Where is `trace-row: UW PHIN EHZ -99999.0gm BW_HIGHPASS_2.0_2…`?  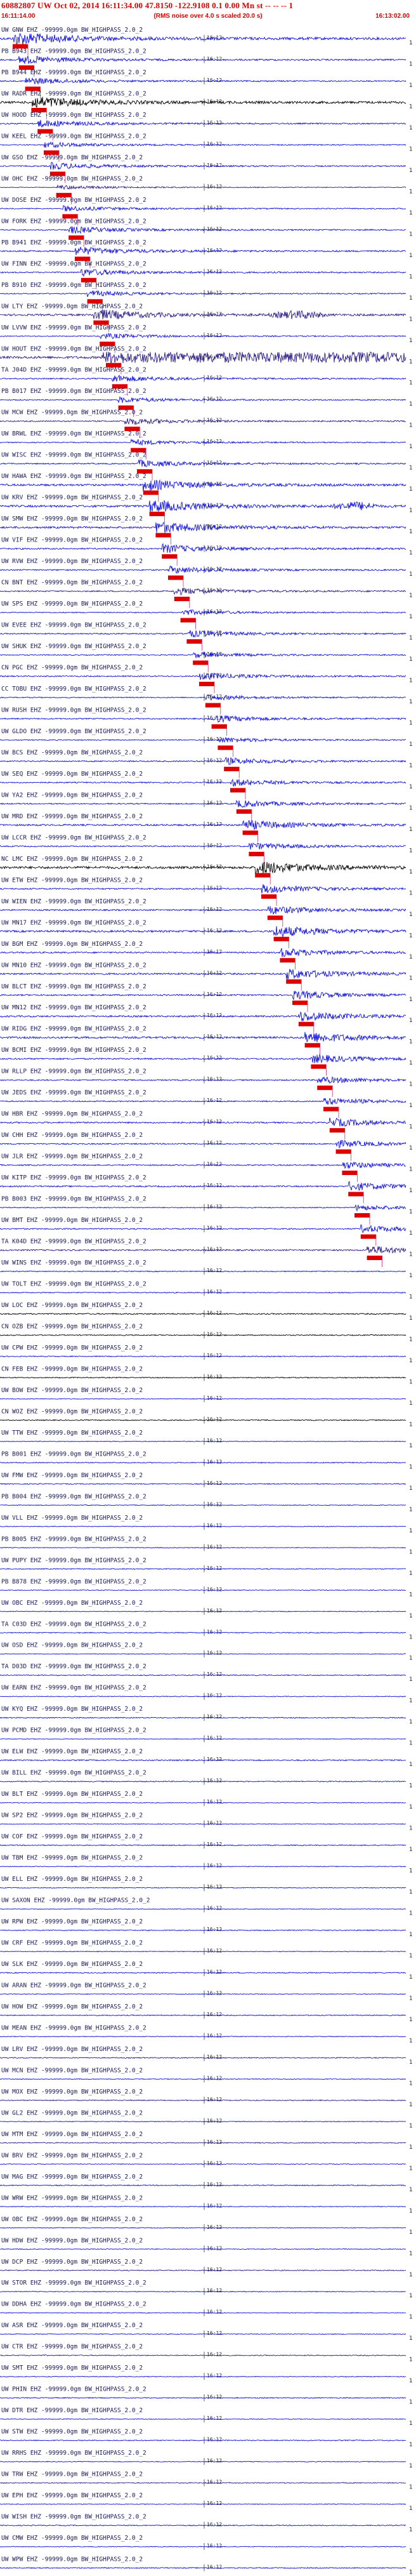 trace-row: UW PHIN EHZ -99999.0gm BW_HIGHPASS_2.0_2… is located at coordinates (206, 2396).